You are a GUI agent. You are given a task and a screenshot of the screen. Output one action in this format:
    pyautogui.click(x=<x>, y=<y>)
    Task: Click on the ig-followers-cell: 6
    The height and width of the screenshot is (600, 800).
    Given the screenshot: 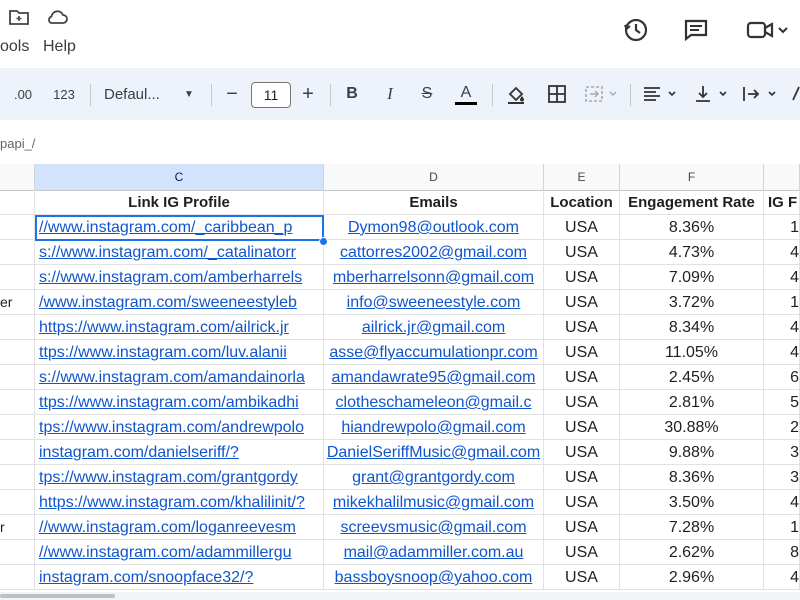 What is the action you would take?
    pyautogui.click(x=782, y=377)
    